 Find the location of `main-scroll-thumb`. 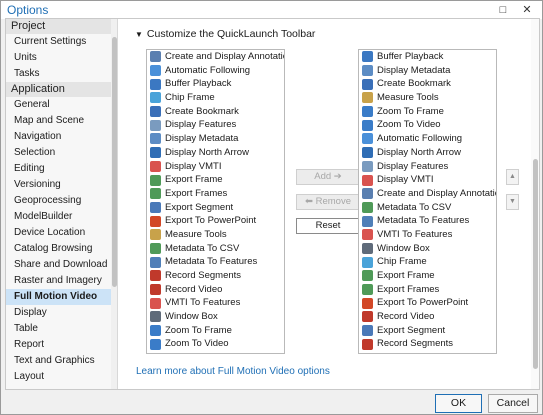

main-scroll-thumb is located at coordinates (535, 264).